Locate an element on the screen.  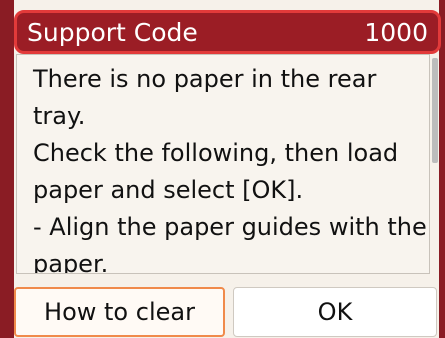
message-line: paper. is located at coordinates (71, 262).